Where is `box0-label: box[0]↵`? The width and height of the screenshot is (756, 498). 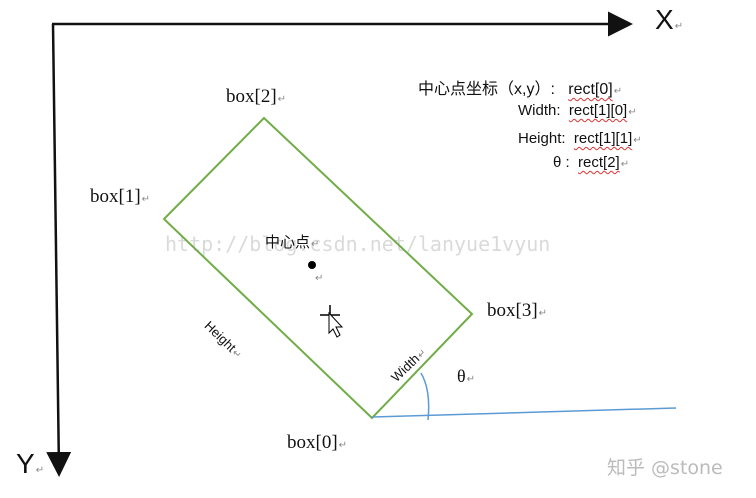
box0-label: box[0]↵ is located at coordinates (317, 442).